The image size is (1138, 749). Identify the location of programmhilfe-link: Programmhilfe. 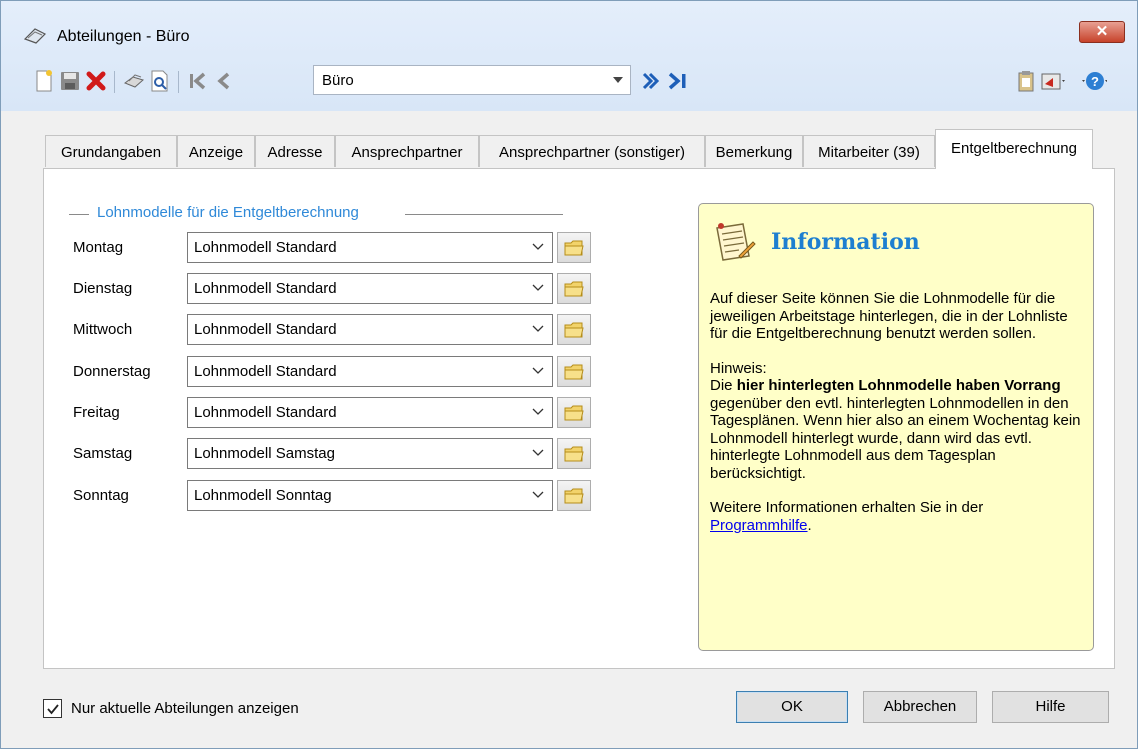
(759, 525).